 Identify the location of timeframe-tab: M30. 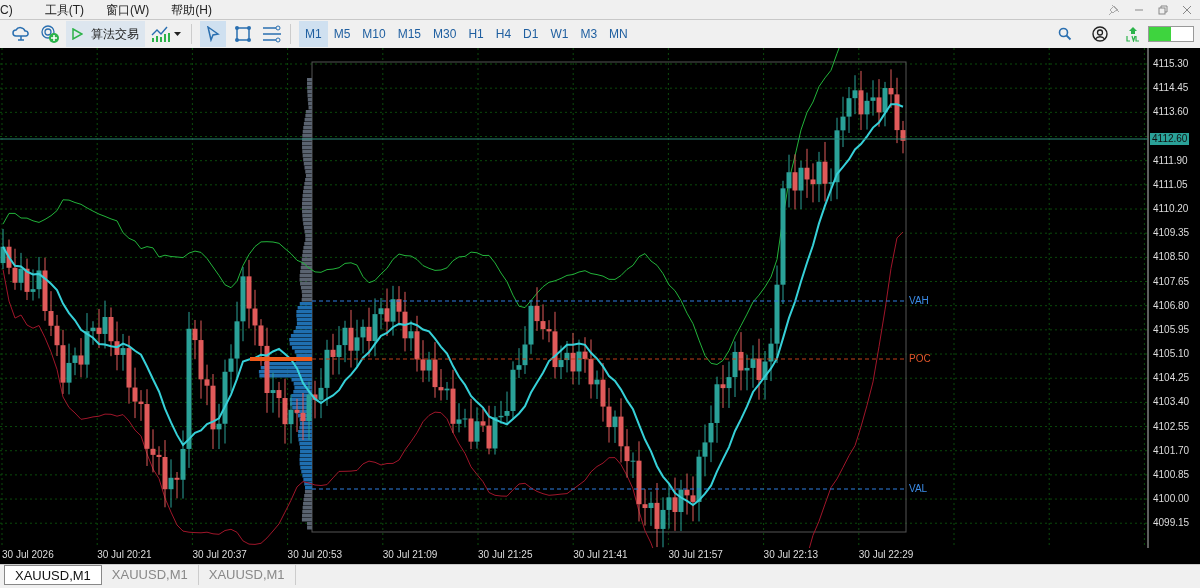
(445, 34).